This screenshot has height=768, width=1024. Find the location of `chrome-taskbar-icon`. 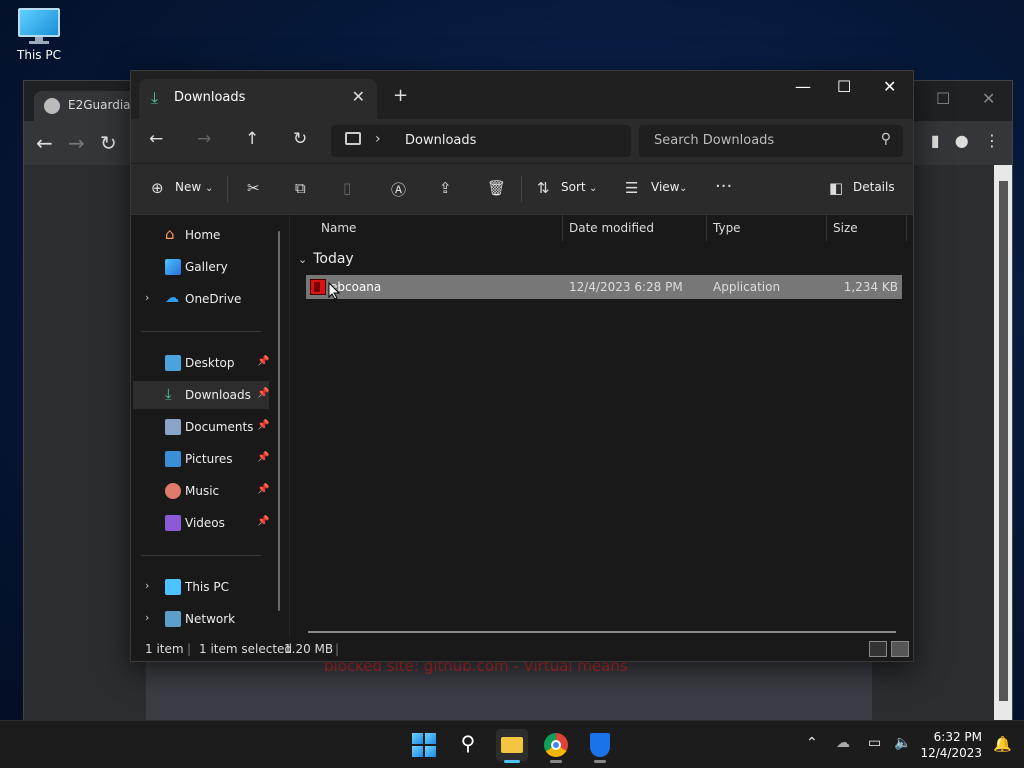

chrome-taskbar-icon is located at coordinates (556, 746).